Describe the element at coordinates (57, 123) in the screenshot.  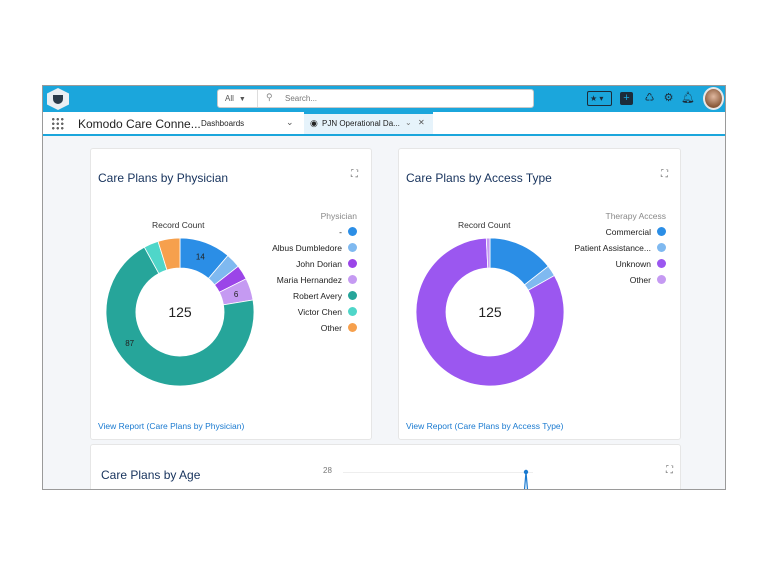
I see `app-launcher-icon` at that location.